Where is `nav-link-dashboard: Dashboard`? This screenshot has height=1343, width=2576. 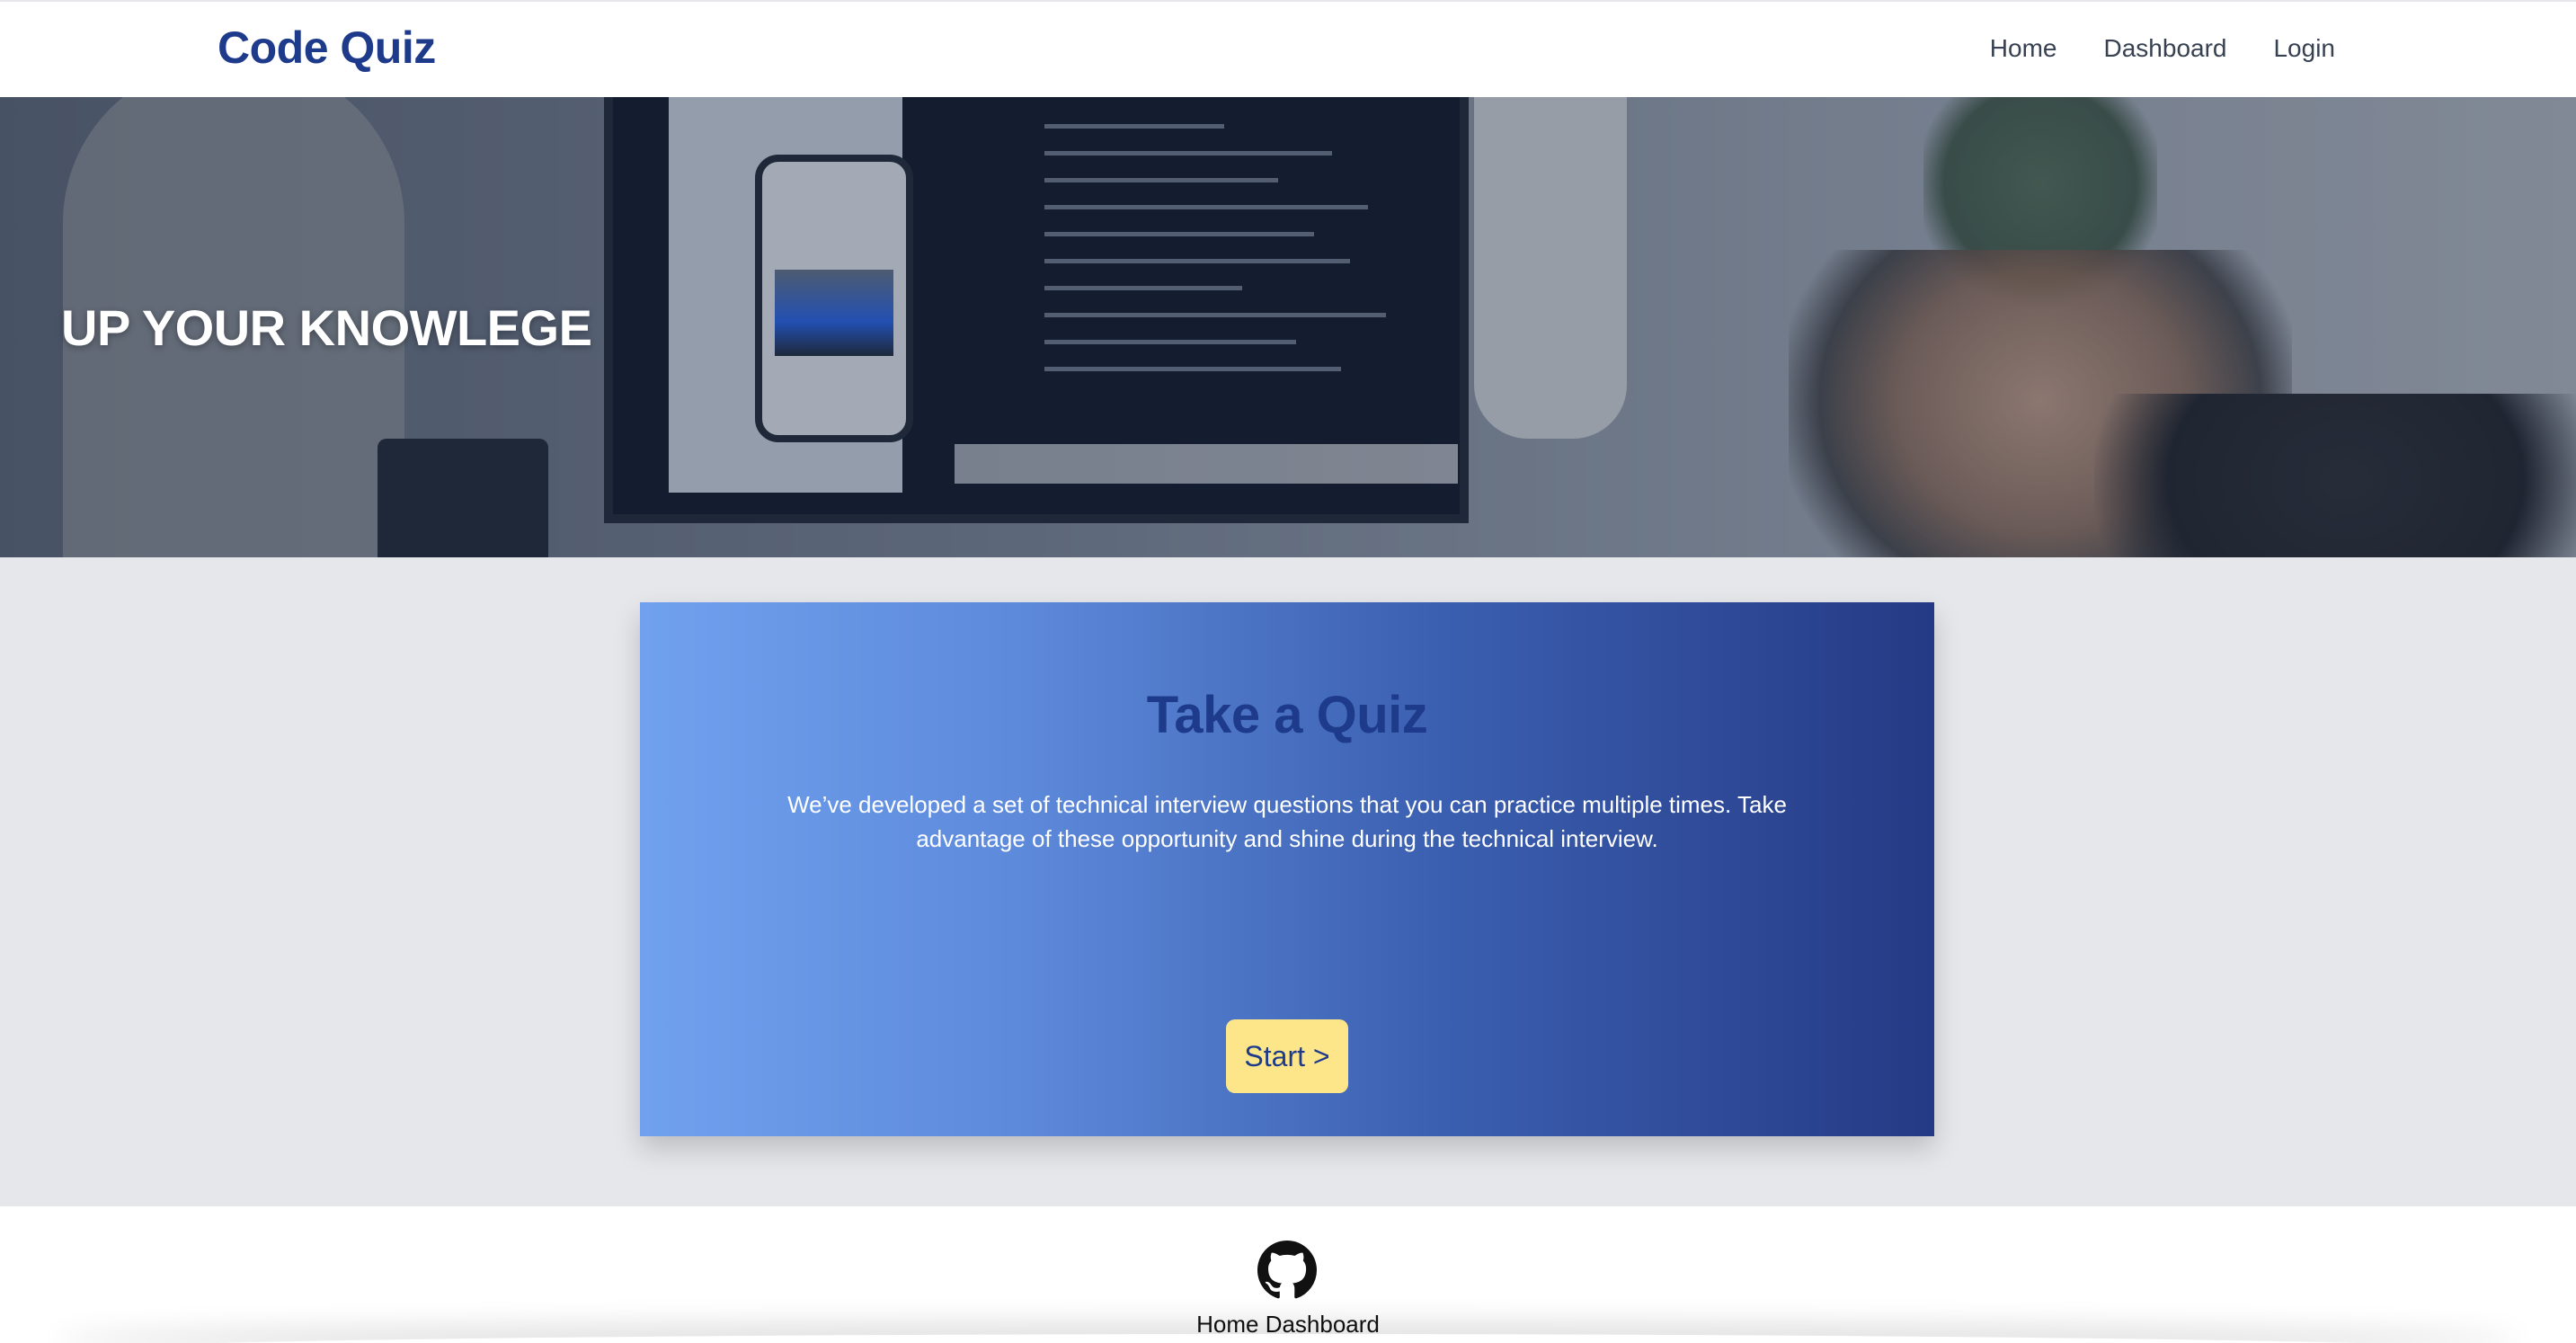
nav-link-dashboard: Dashboard is located at coordinates (2165, 48).